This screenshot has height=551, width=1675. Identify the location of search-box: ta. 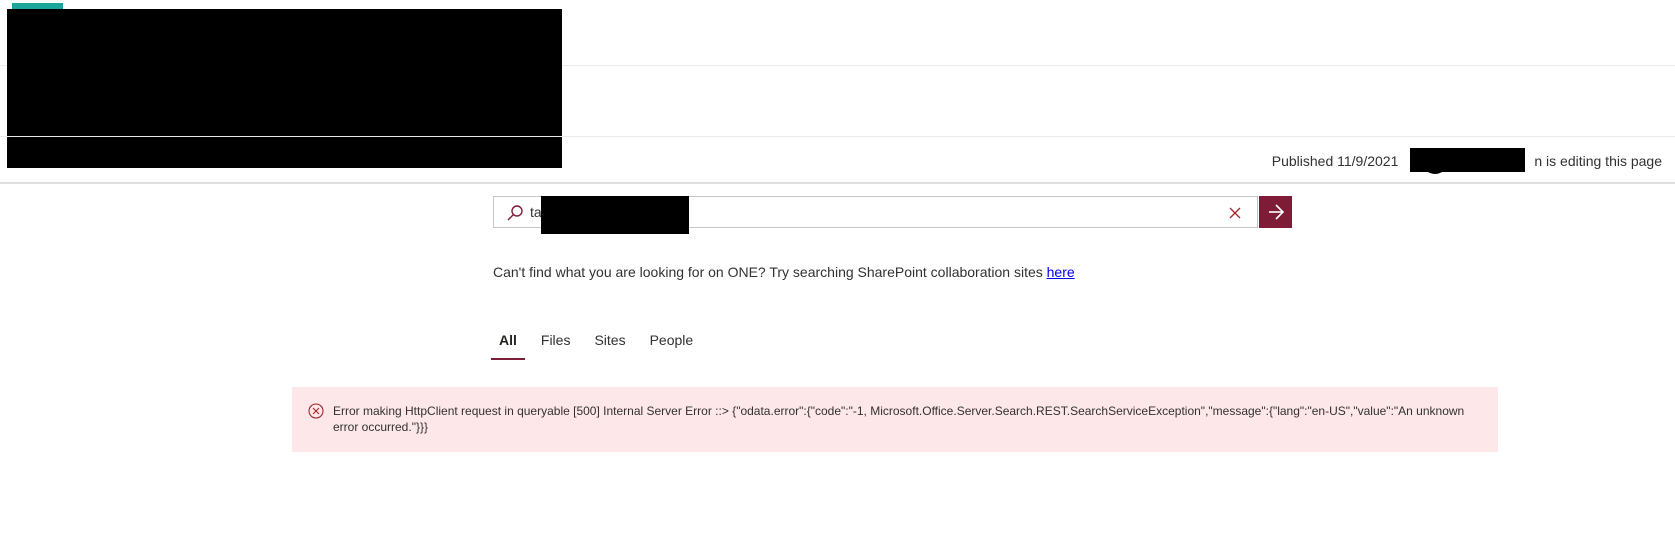
(875, 215).